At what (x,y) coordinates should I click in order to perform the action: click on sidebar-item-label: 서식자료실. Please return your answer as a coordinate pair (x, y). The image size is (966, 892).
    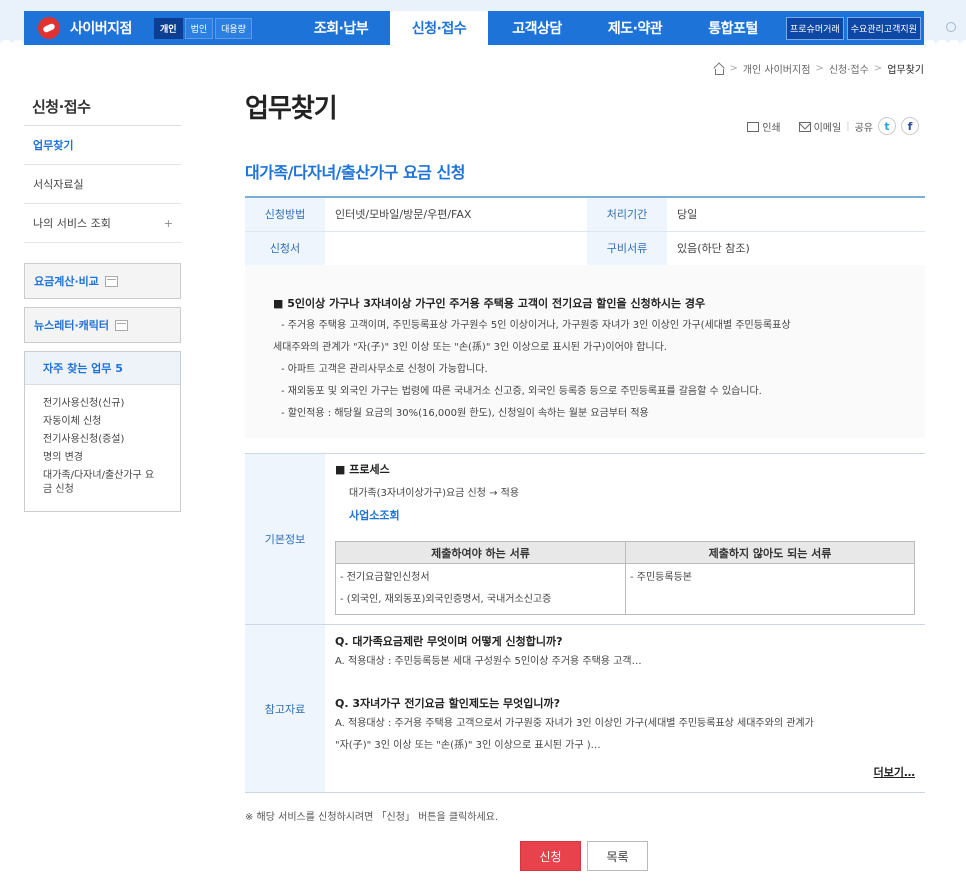
    Looking at the image, I should click on (58, 184).